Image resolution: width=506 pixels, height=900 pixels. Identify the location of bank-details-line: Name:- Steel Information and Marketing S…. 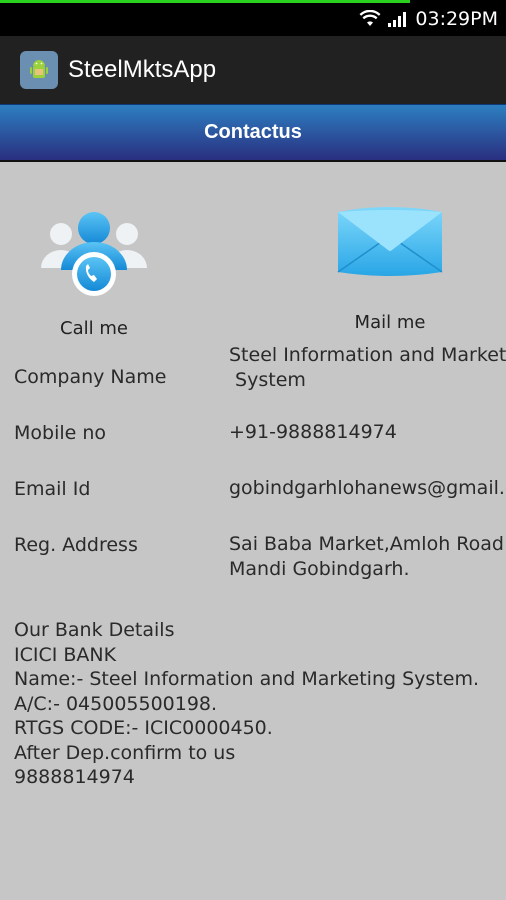
(246, 679).